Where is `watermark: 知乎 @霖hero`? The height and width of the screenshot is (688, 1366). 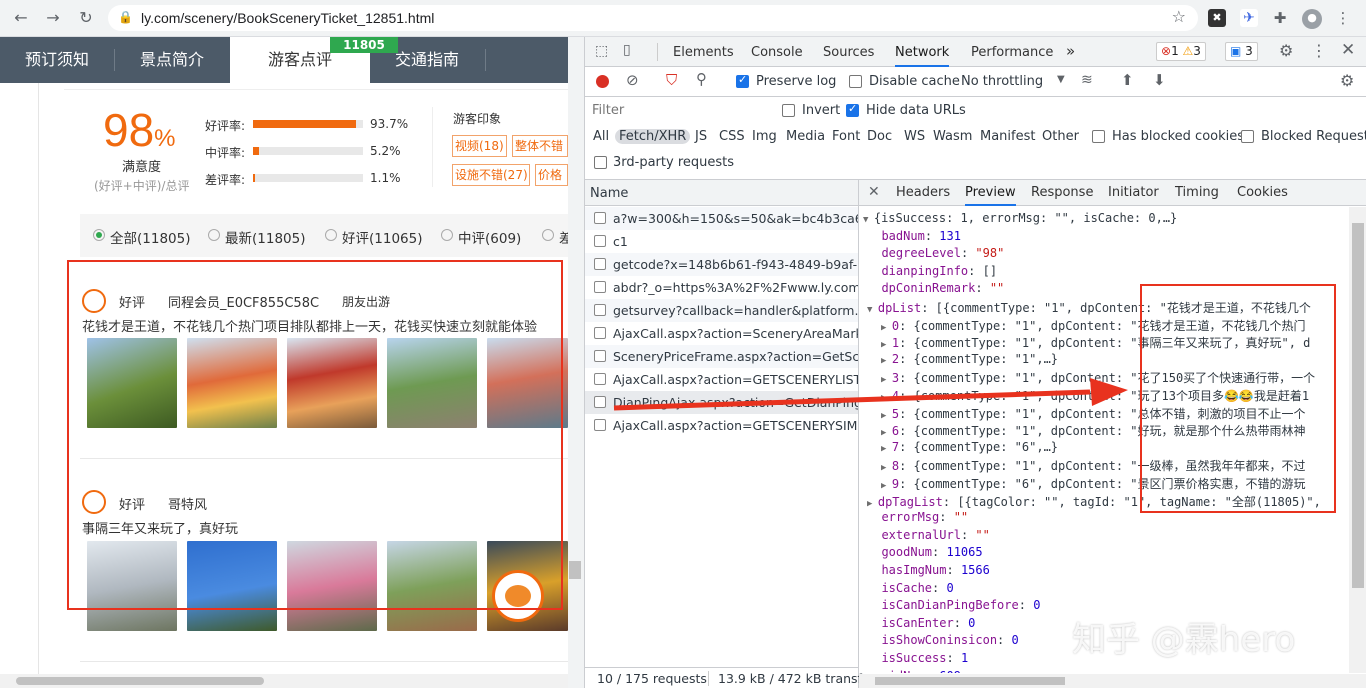
watermark: 知乎 @霖hero is located at coordinates (1184, 640).